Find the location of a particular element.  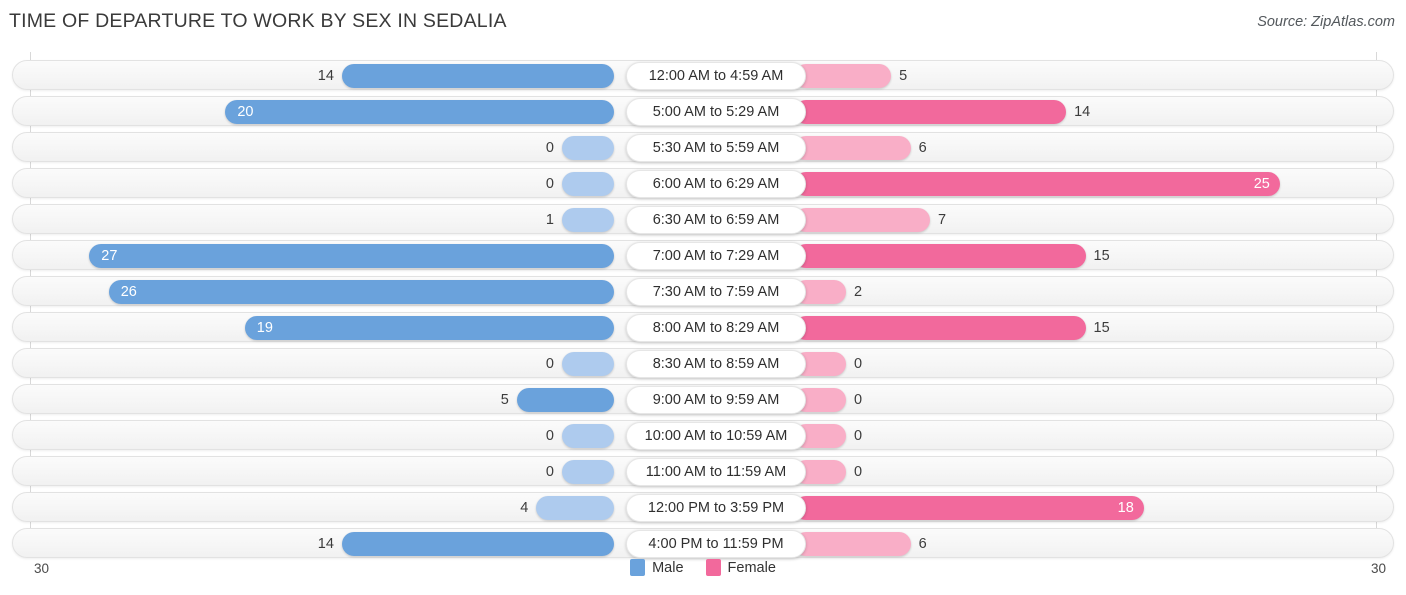

category-label: 12:00 PM to 3:59 PM is located at coordinates (716, 508).